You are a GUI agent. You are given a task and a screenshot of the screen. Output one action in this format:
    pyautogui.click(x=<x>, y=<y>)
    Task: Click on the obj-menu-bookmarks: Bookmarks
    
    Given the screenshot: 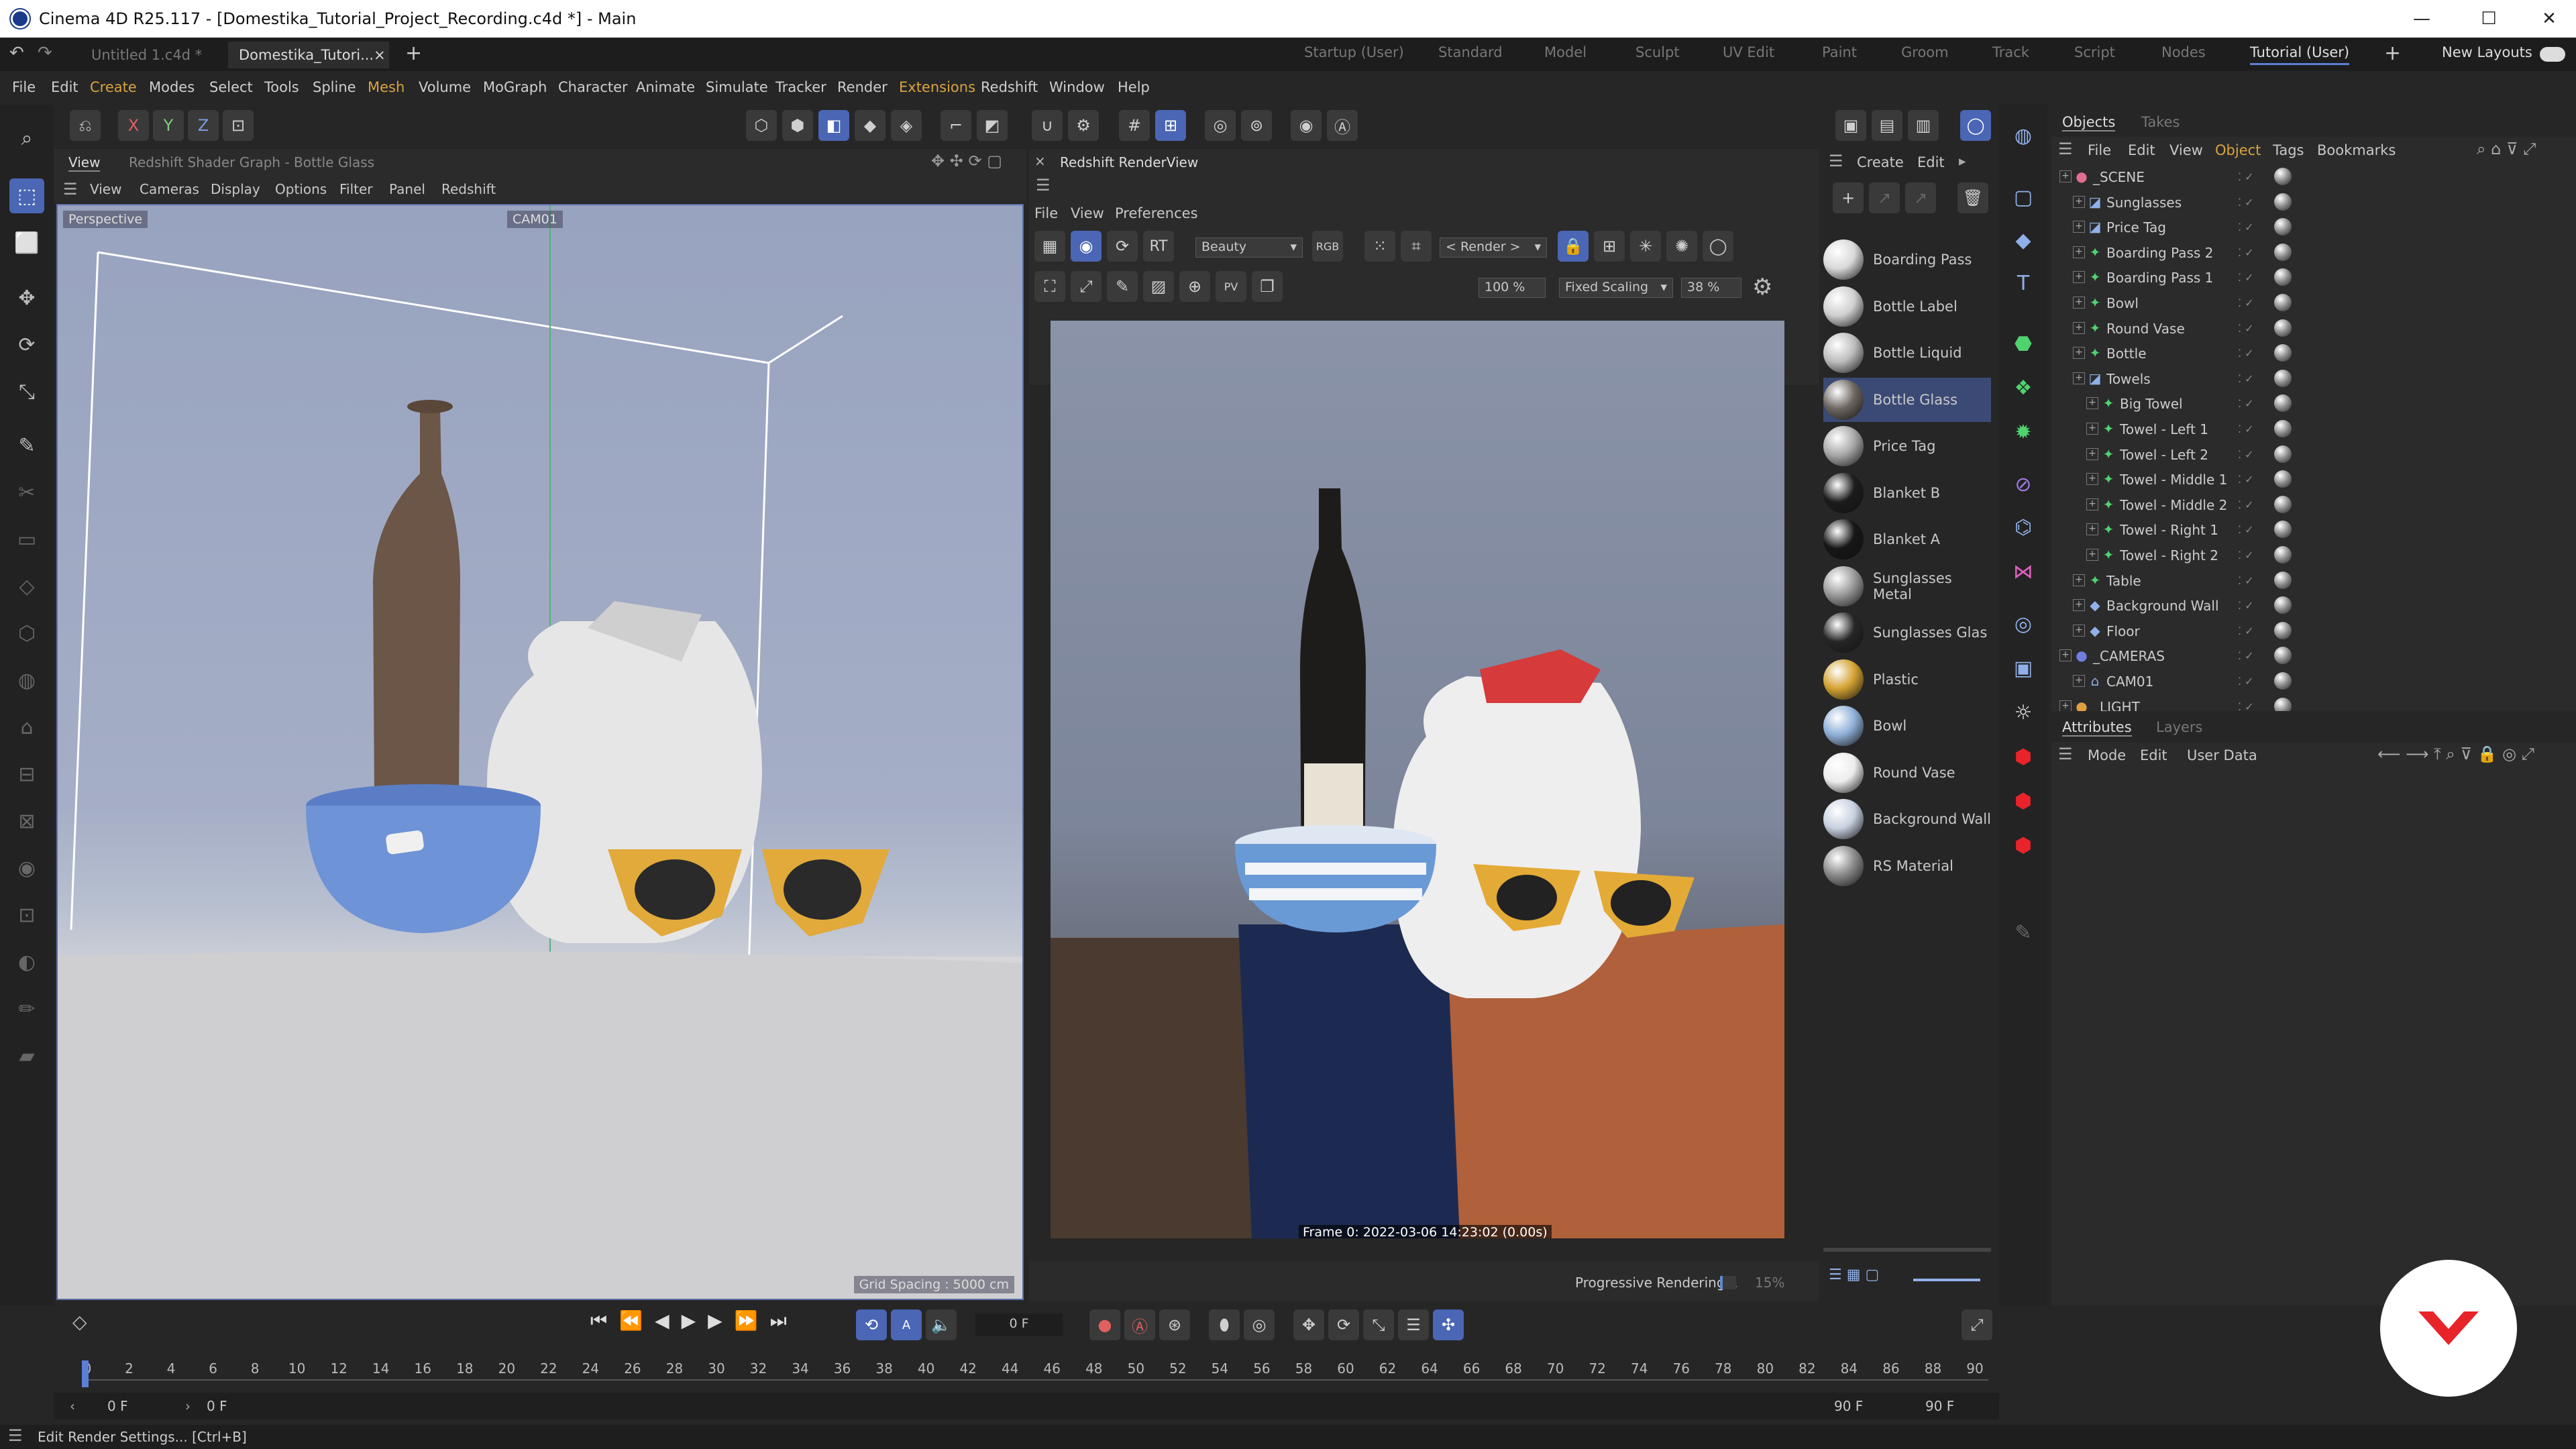 What is the action you would take?
    pyautogui.click(x=2356, y=150)
    